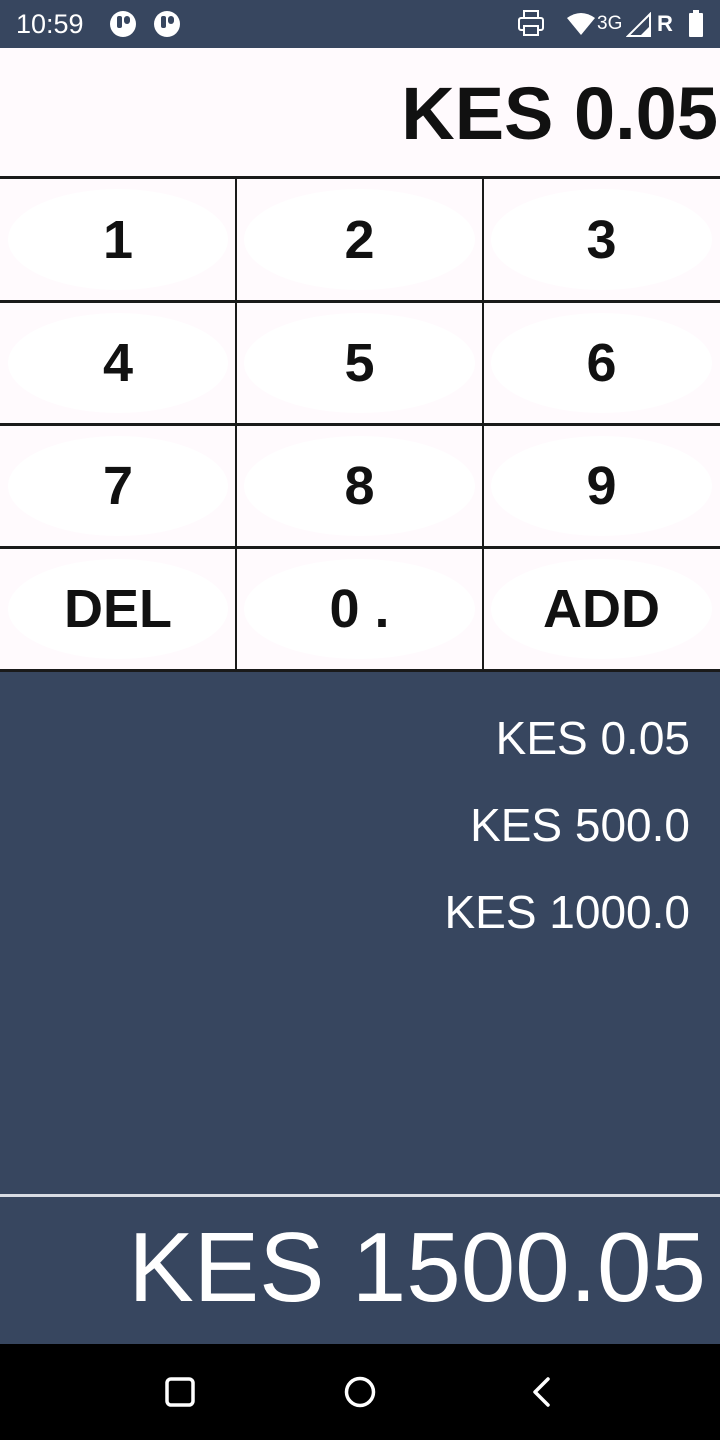  I want to click on key-5: 5, so click(359, 364).